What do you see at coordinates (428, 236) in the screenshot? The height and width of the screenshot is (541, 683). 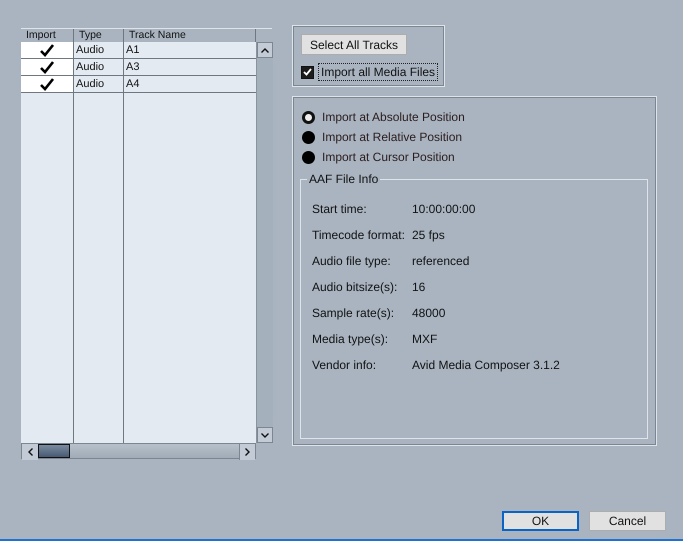 I see `info-value: 25 fps` at bounding box center [428, 236].